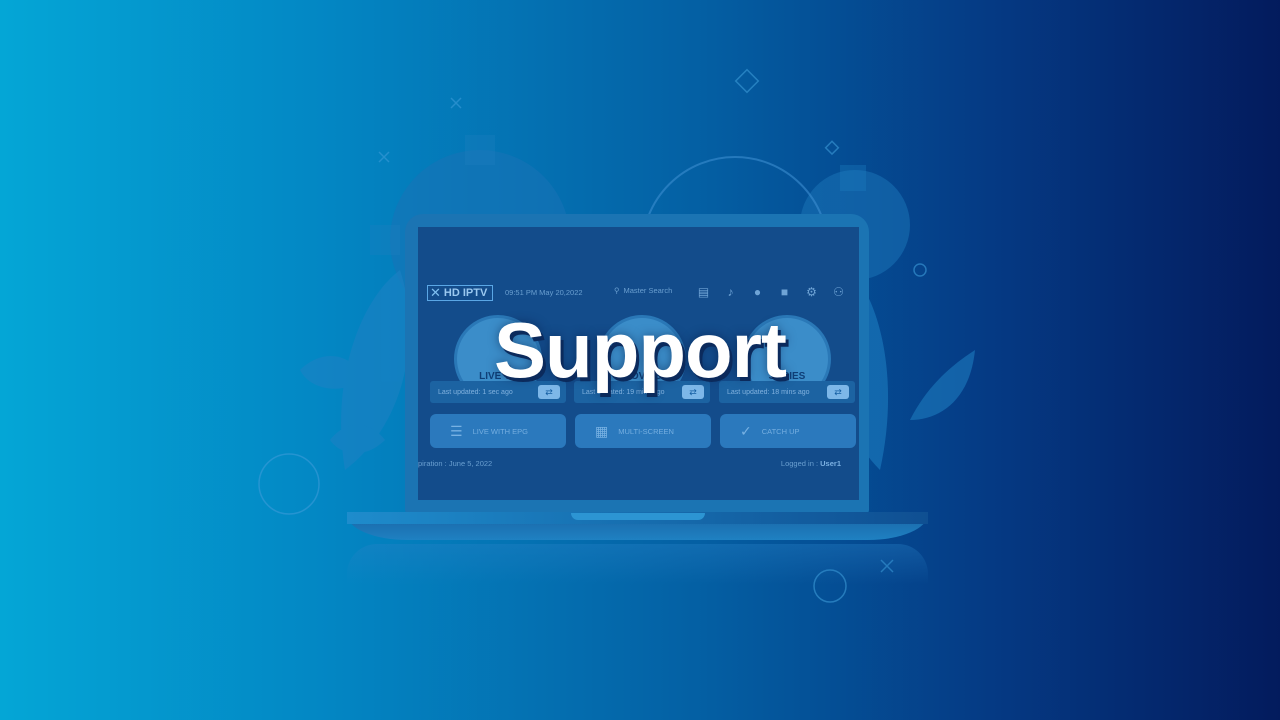 This screenshot has height=720, width=1280. Describe the element at coordinates (746, 430) in the screenshot. I see `check-circle-icon: ✓` at that location.